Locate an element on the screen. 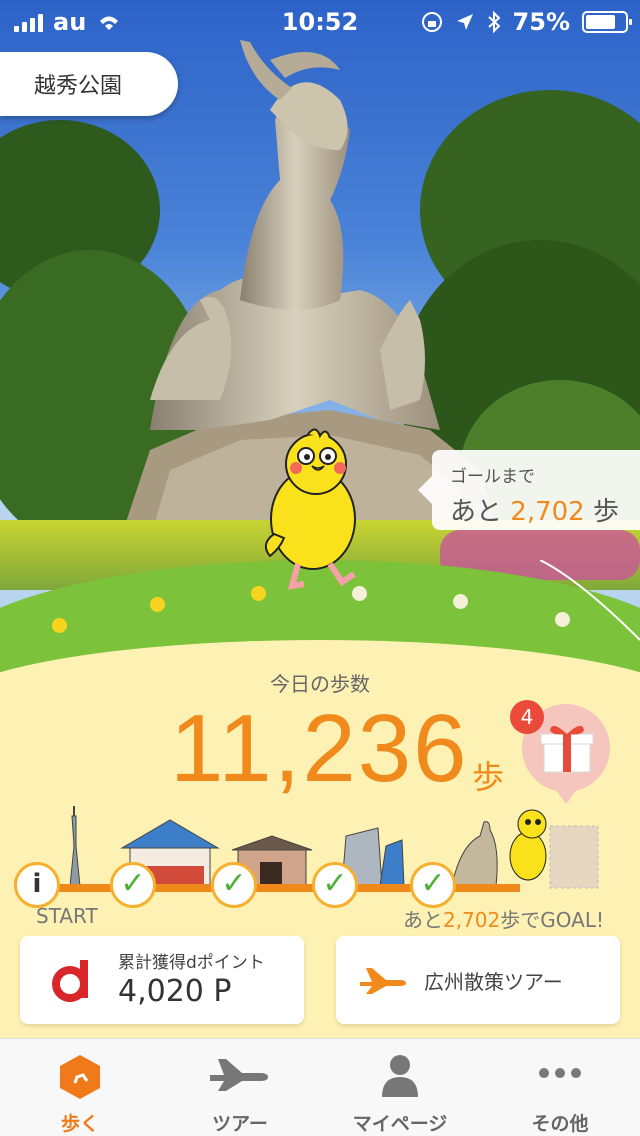  location-name-pill: 越秀公園 is located at coordinates (89, 84).